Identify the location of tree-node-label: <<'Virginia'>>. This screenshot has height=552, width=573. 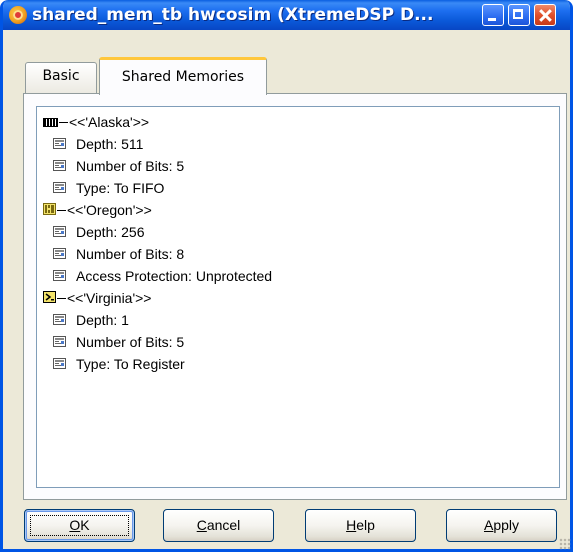
(109, 298).